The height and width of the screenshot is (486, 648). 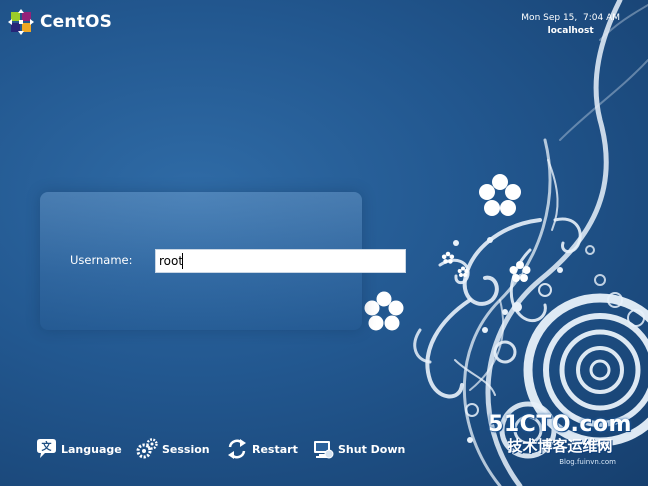 What do you see at coordinates (570, 18) in the screenshot?
I see `datetime-text: Mon Sep 15, 7:04 AM` at bounding box center [570, 18].